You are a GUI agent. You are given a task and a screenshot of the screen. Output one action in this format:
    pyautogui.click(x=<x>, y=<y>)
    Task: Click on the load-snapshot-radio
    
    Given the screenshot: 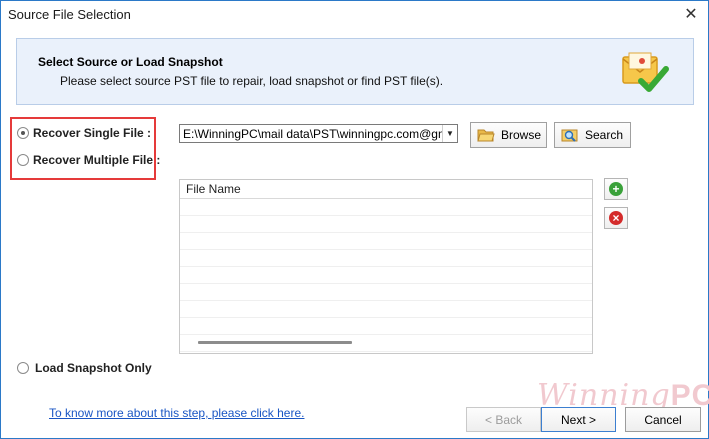 What is the action you would take?
    pyautogui.click(x=23, y=368)
    